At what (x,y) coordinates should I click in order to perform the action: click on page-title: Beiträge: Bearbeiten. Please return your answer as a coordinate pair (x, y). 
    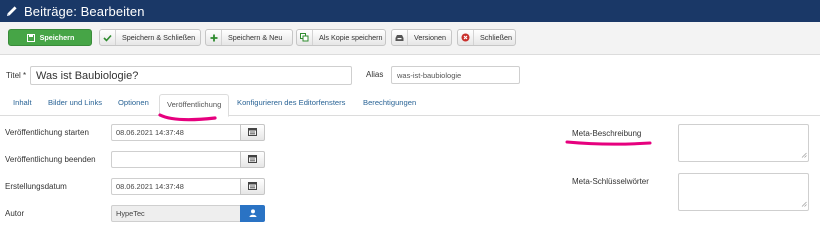
    Looking at the image, I should click on (84, 11).